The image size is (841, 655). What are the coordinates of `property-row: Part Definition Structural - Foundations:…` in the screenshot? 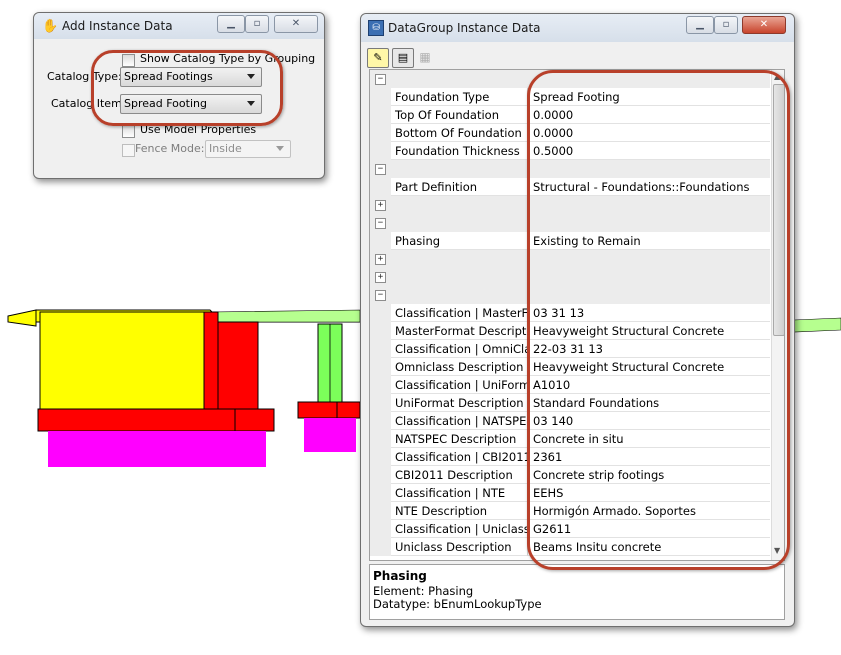 It's located at (570, 187).